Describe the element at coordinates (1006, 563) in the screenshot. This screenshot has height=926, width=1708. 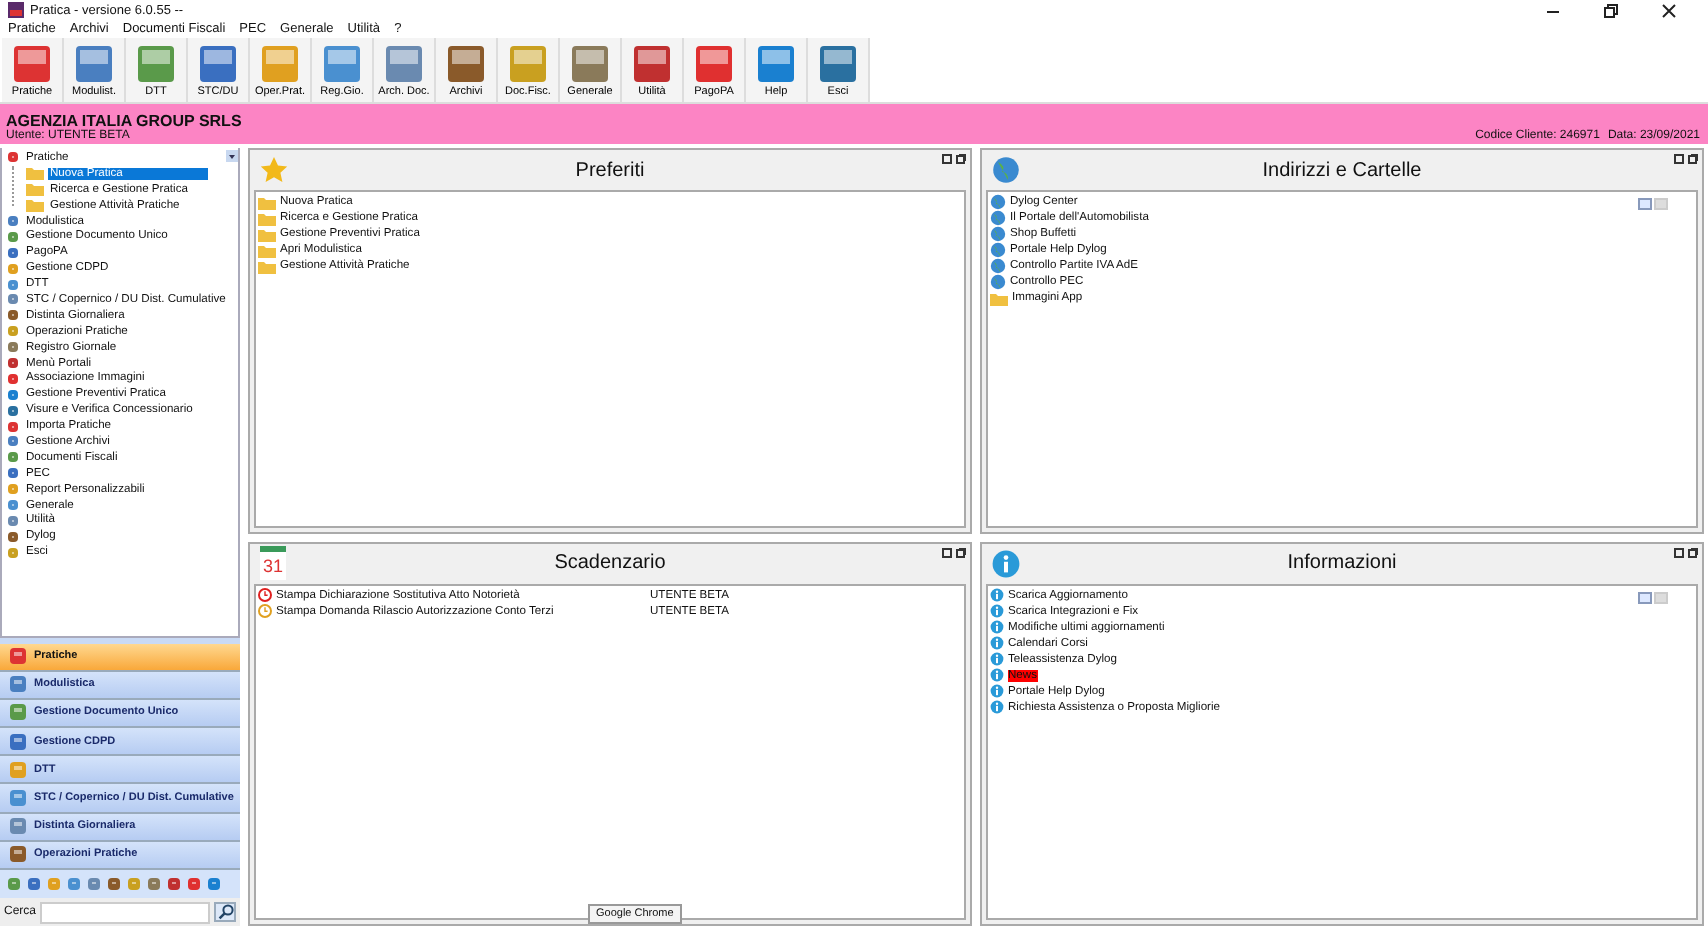
I see `info-icon` at that location.